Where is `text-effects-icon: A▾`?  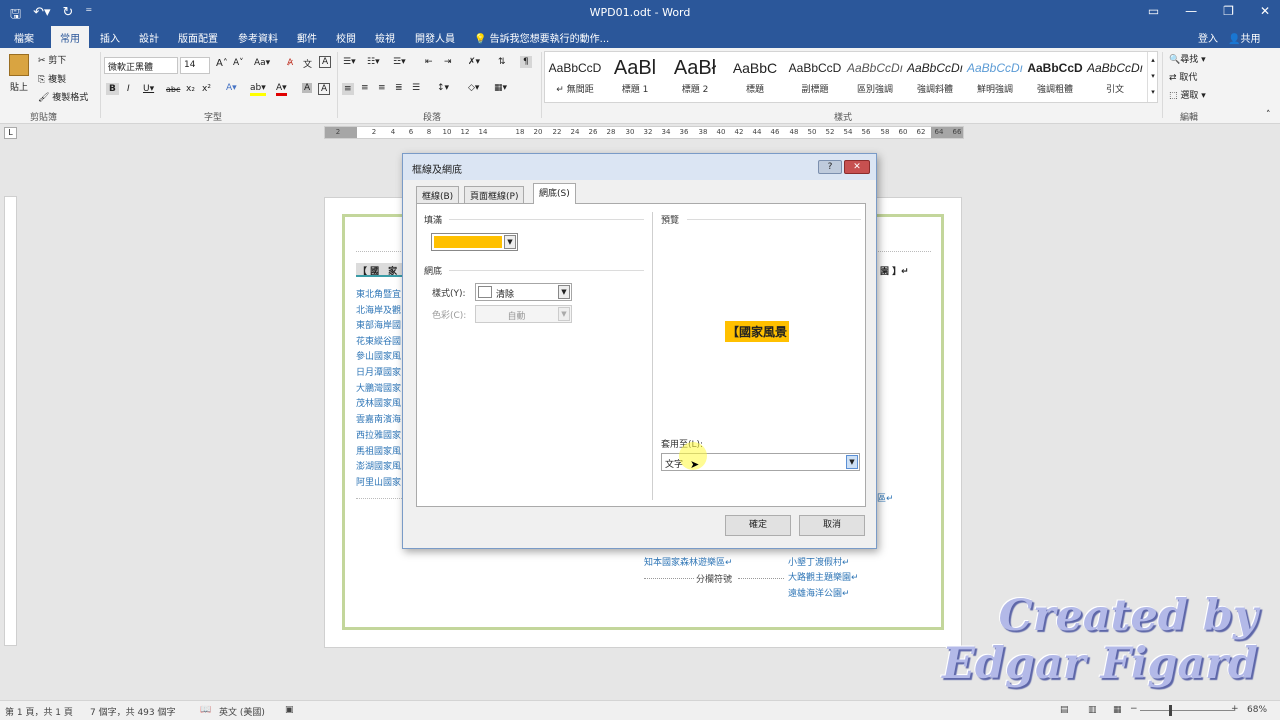 text-effects-icon: A▾ is located at coordinates (231, 88).